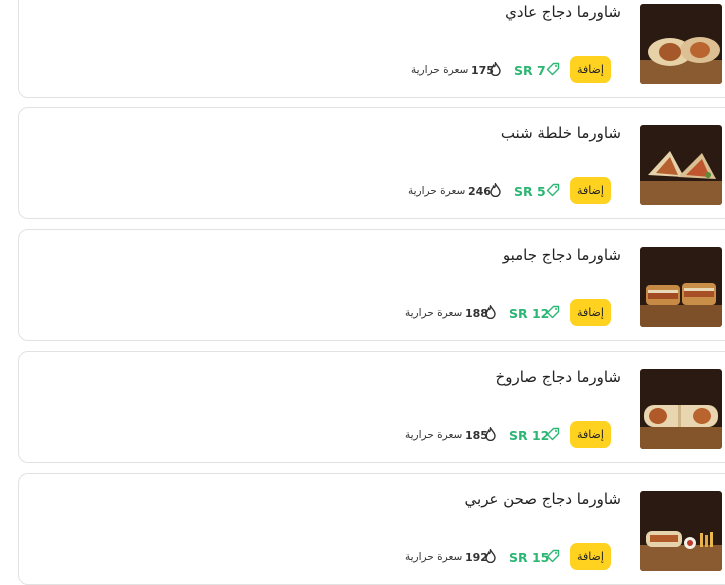 This screenshot has width=725, height=585. What do you see at coordinates (560, 133) in the screenshot?
I see `item-name: شاورما خلطة شنب` at bounding box center [560, 133].